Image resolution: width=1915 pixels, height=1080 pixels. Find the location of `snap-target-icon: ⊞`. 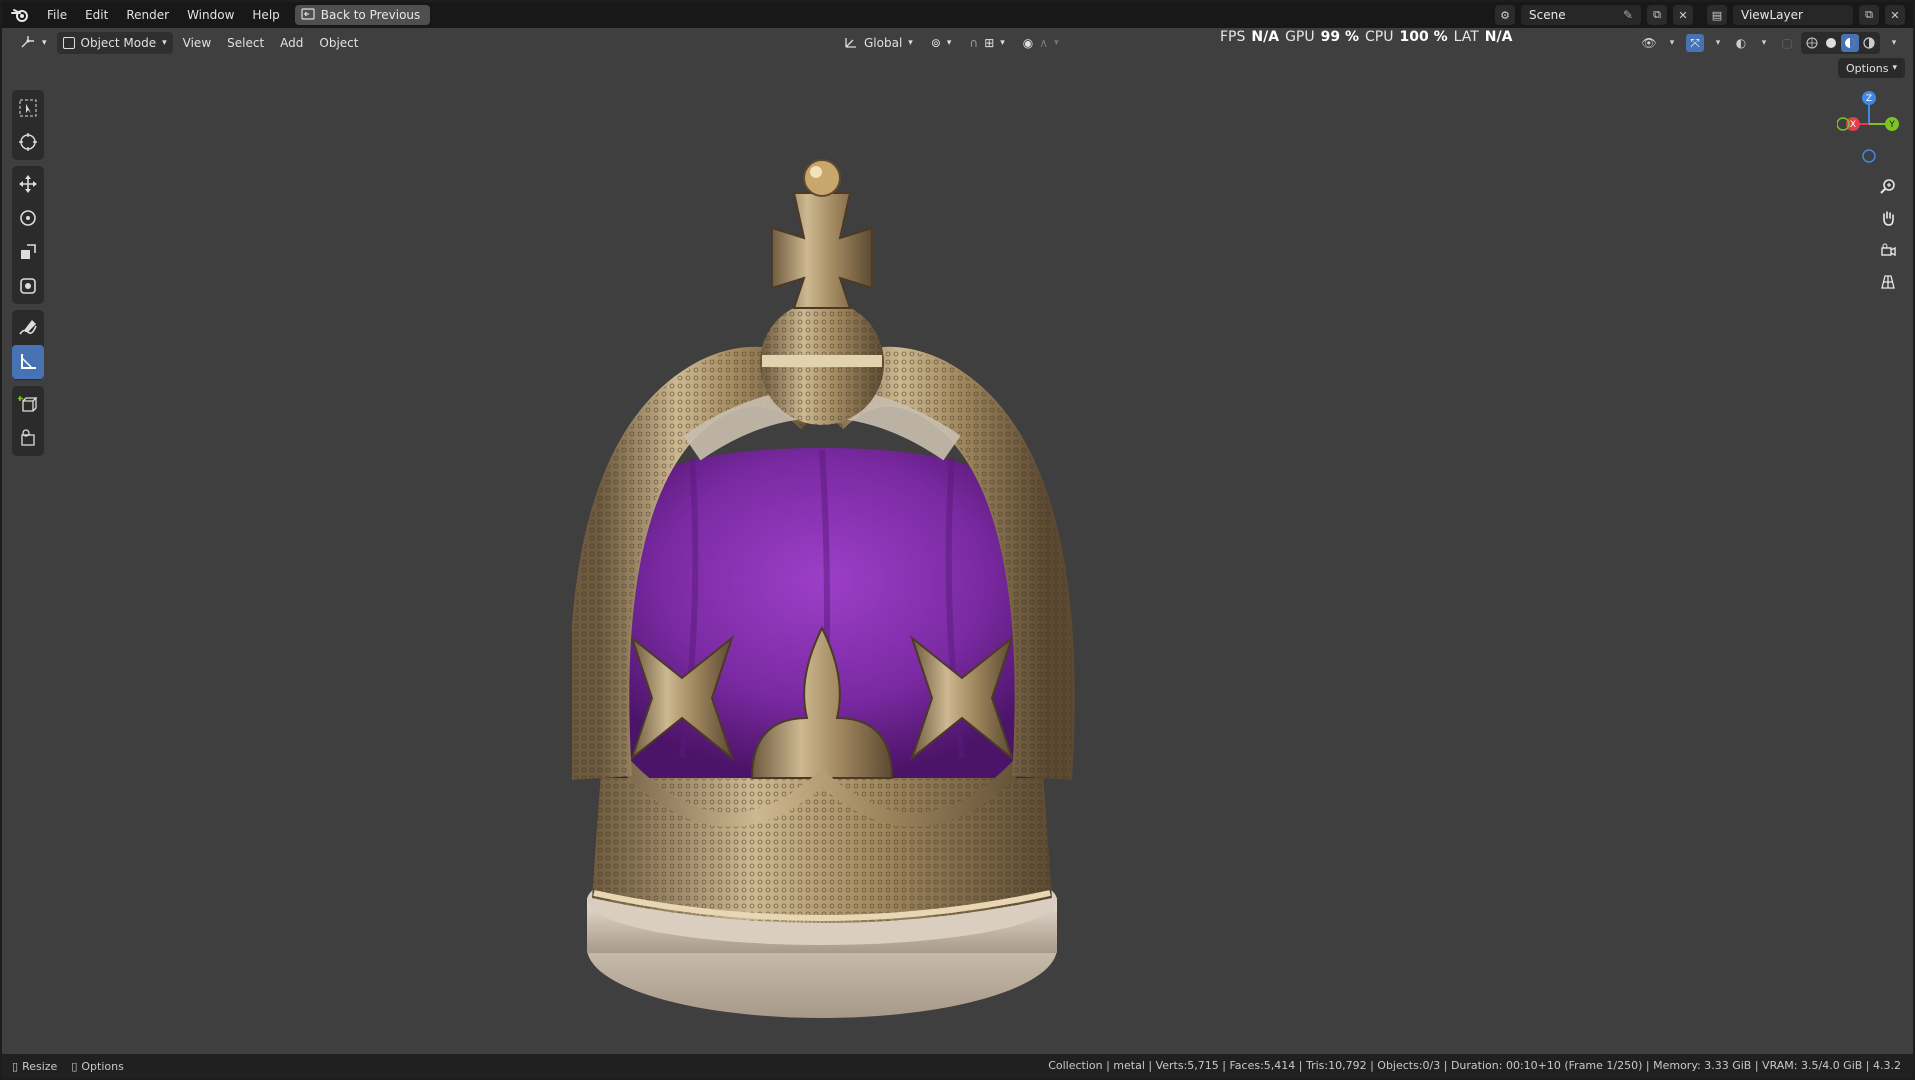

snap-target-icon: ⊞ is located at coordinates (989, 43).